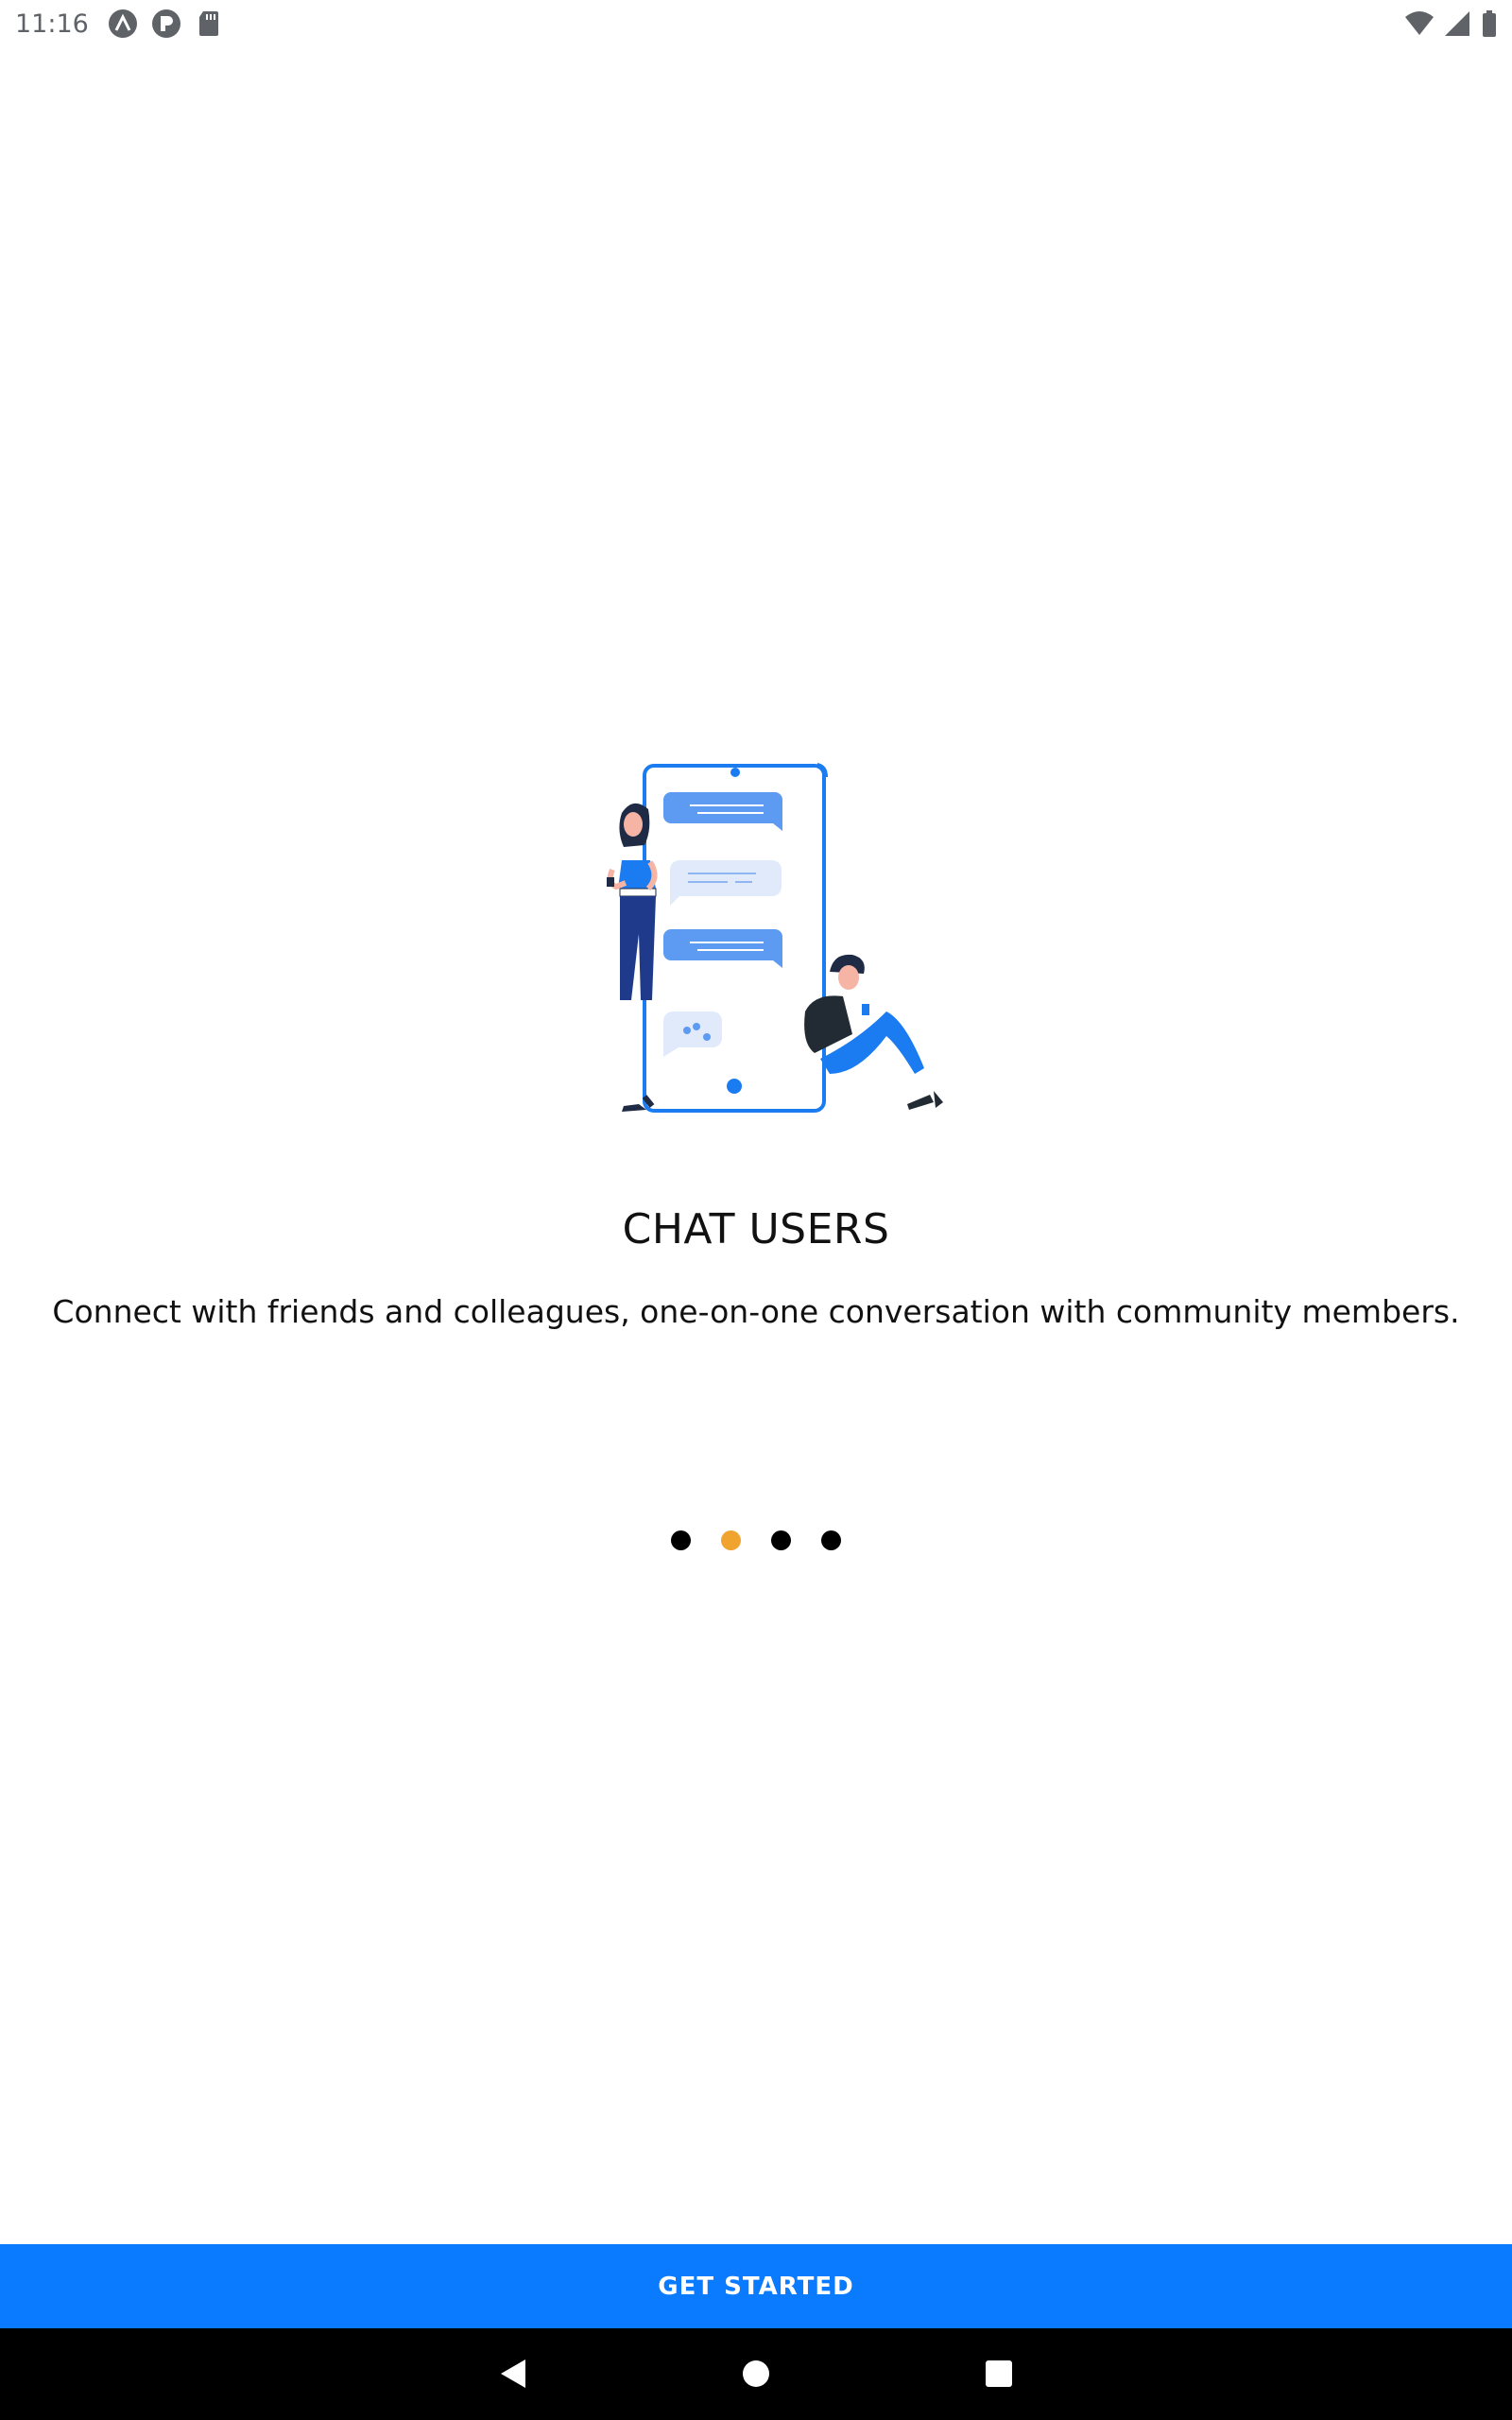  Describe the element at coordinates (1419, 24) in the screenshot. I see `wifi-icon` at that location.